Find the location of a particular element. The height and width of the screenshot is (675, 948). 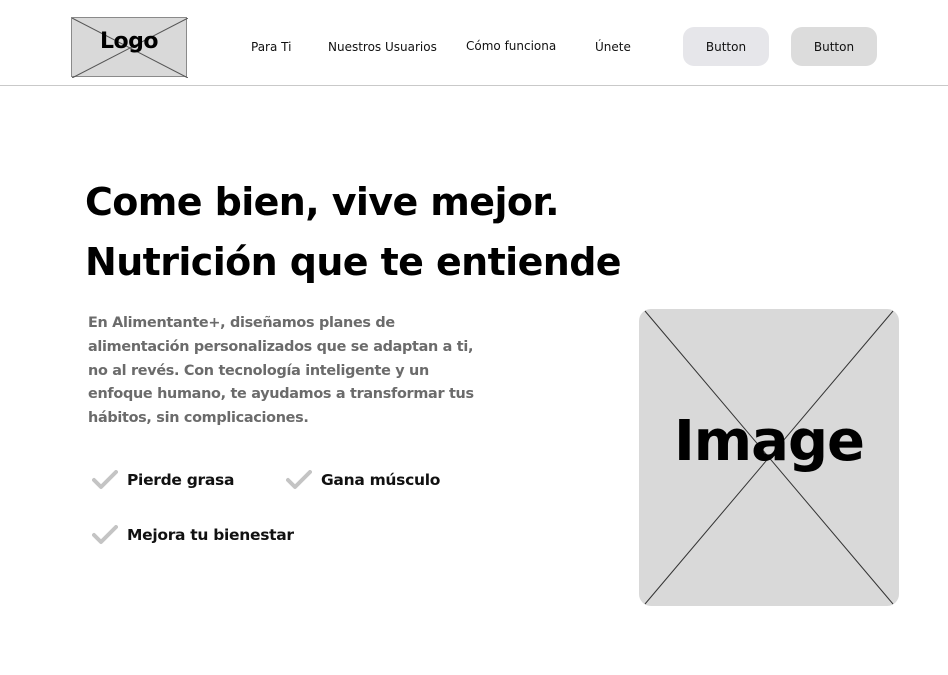

feature-item: Gana músculo is located at coordinates (363, 480).